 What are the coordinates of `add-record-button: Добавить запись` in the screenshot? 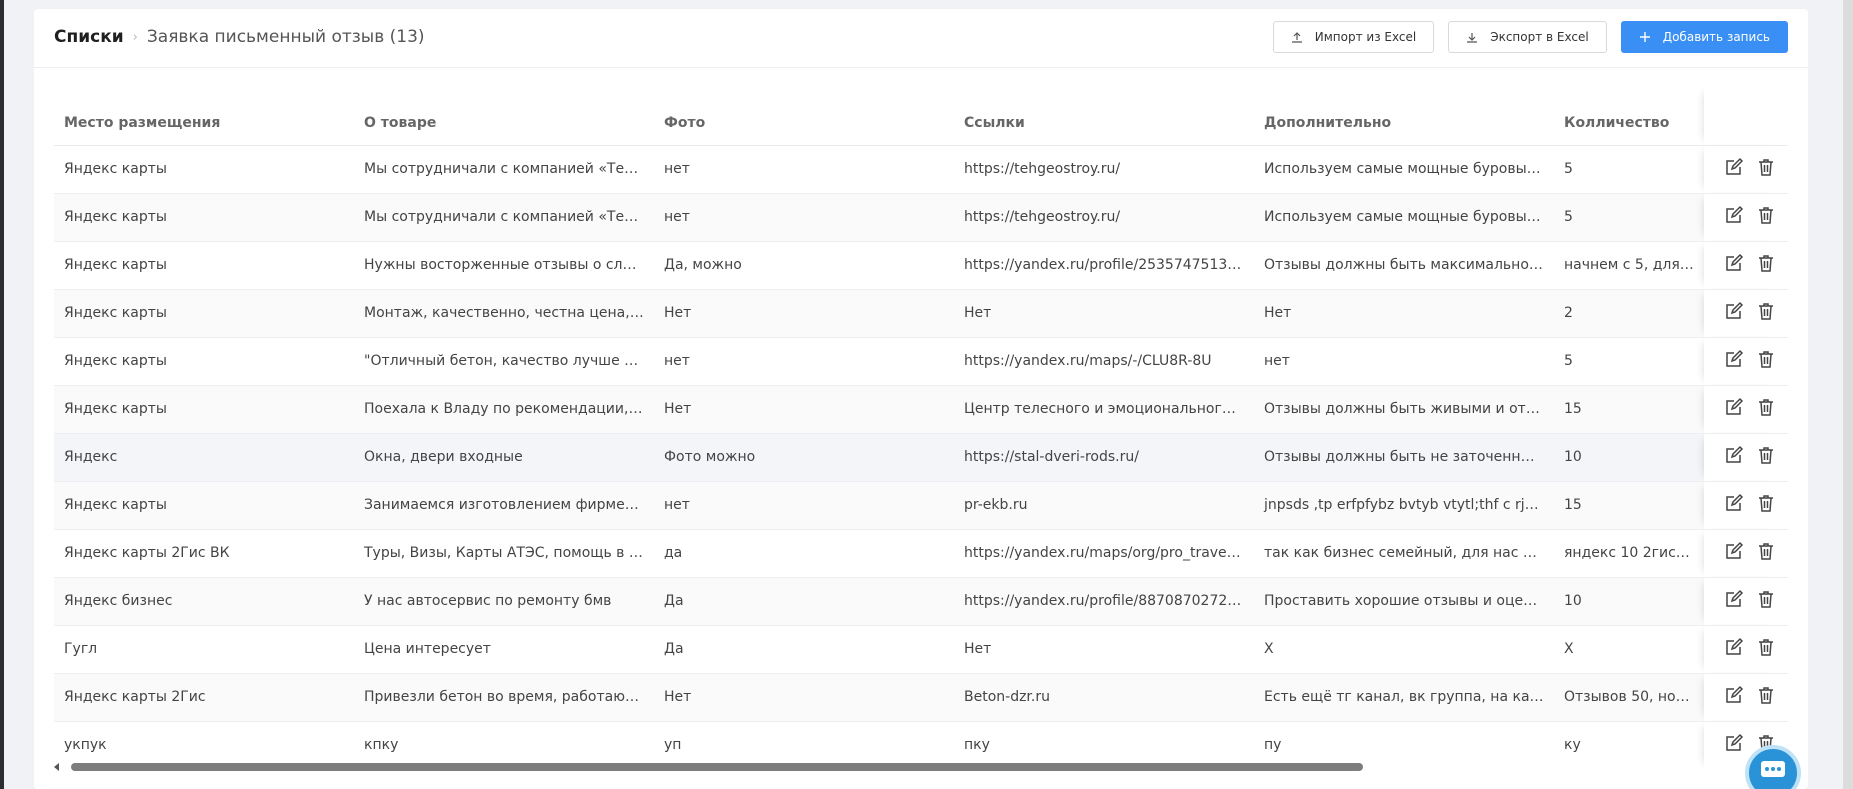 It's located at (1704, 37).